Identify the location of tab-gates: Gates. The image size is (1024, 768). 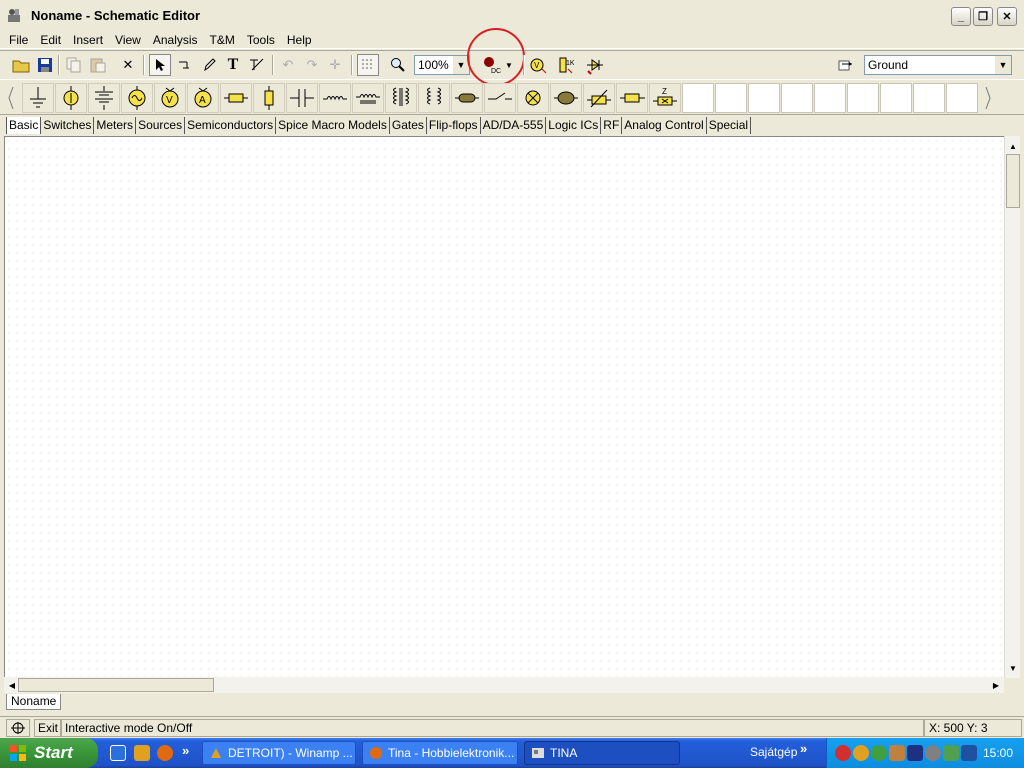
(407, 125).